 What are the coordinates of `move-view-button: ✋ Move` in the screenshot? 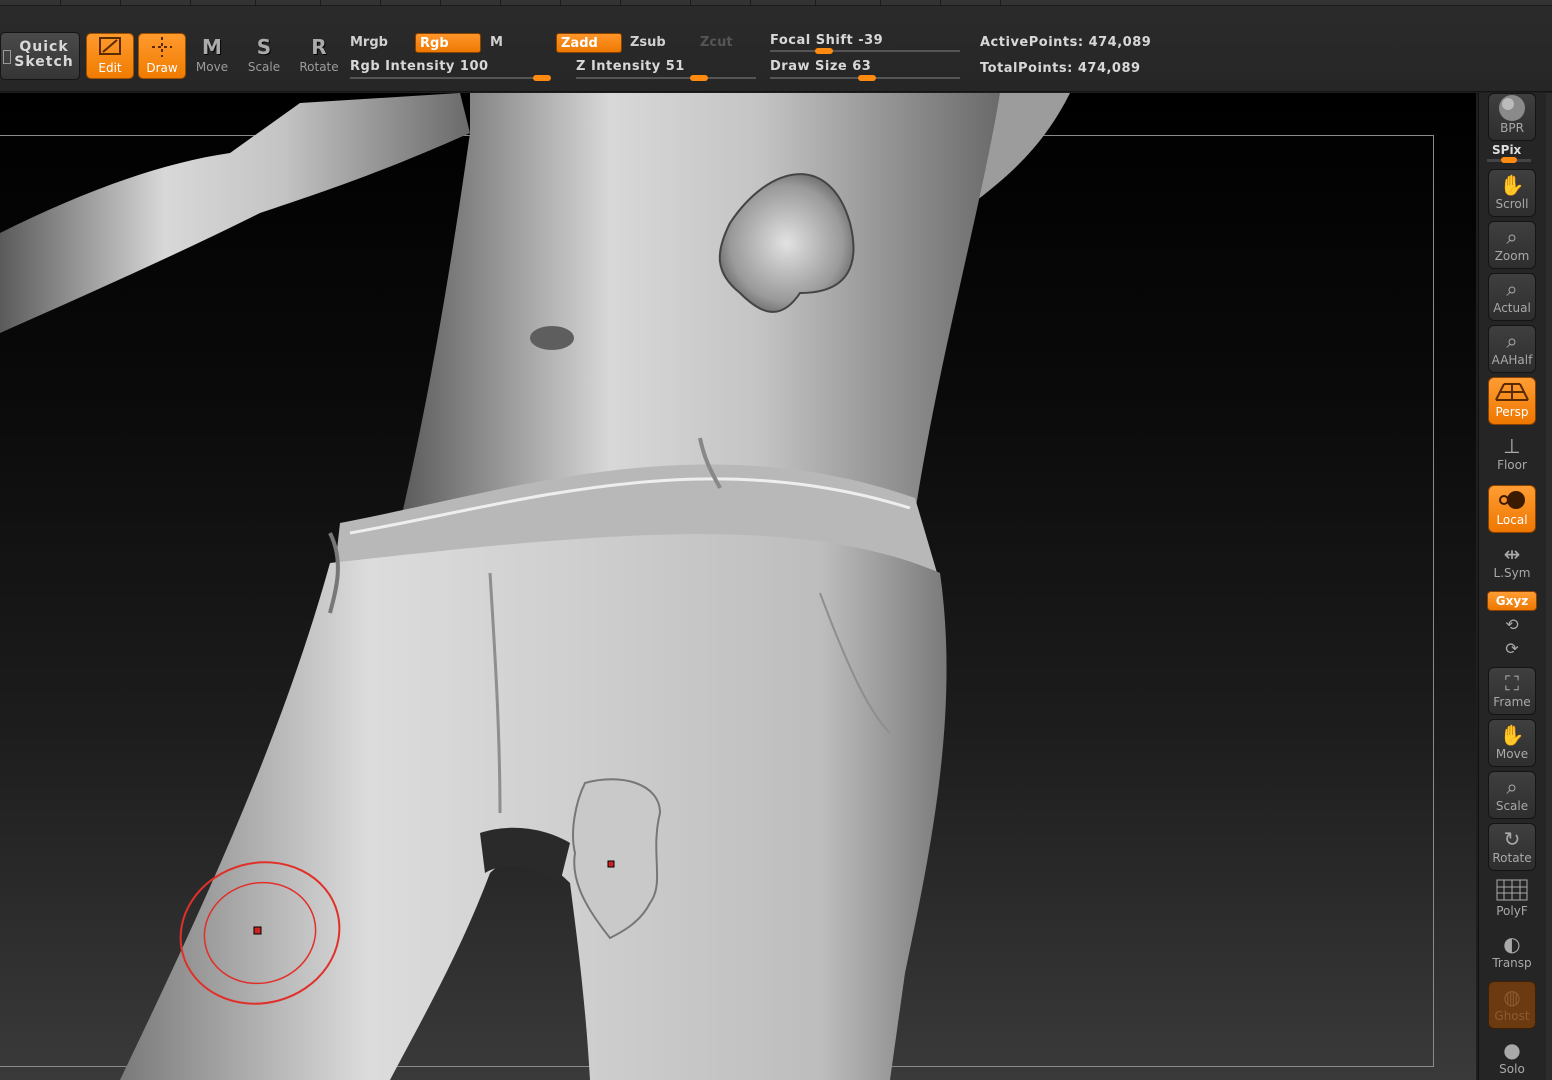 It's located at (1512, 743).